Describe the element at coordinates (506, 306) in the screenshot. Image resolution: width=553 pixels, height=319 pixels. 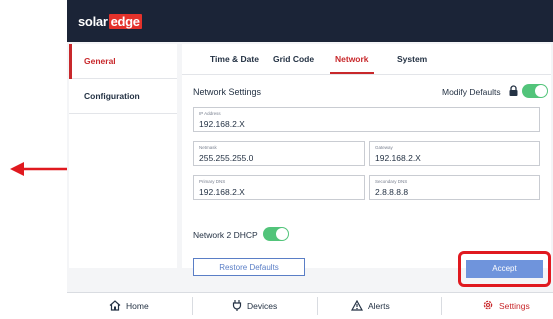
I see `nav-settings: Settings` at that location.